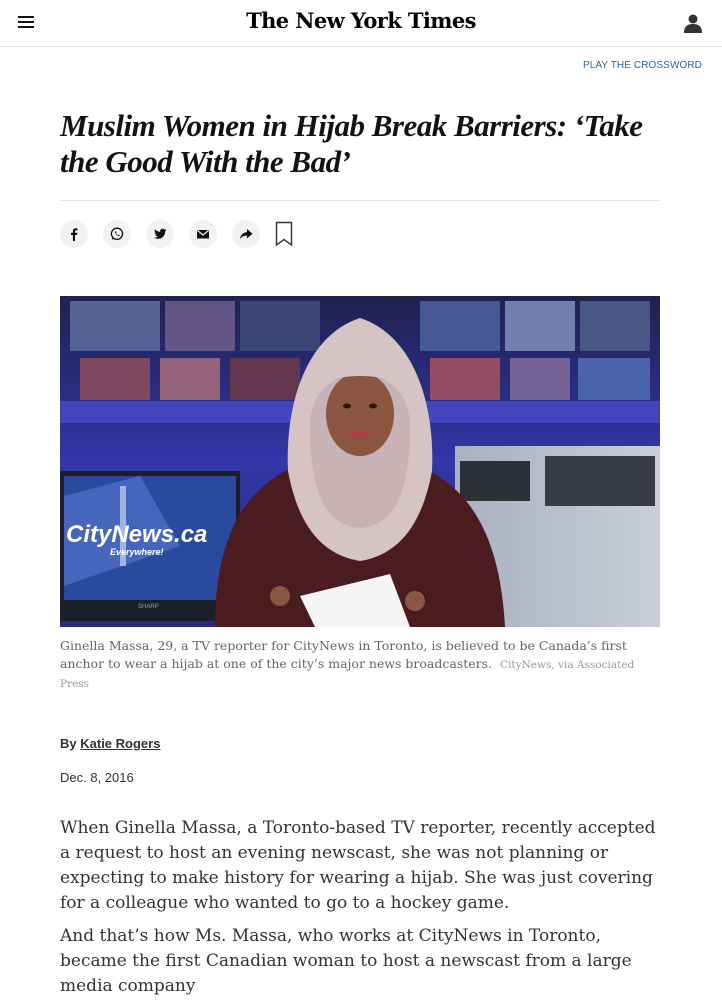  Describe the element at coordinates (120, 743) in the screenshot. I see `author-link: Katie Rogers` at that location.